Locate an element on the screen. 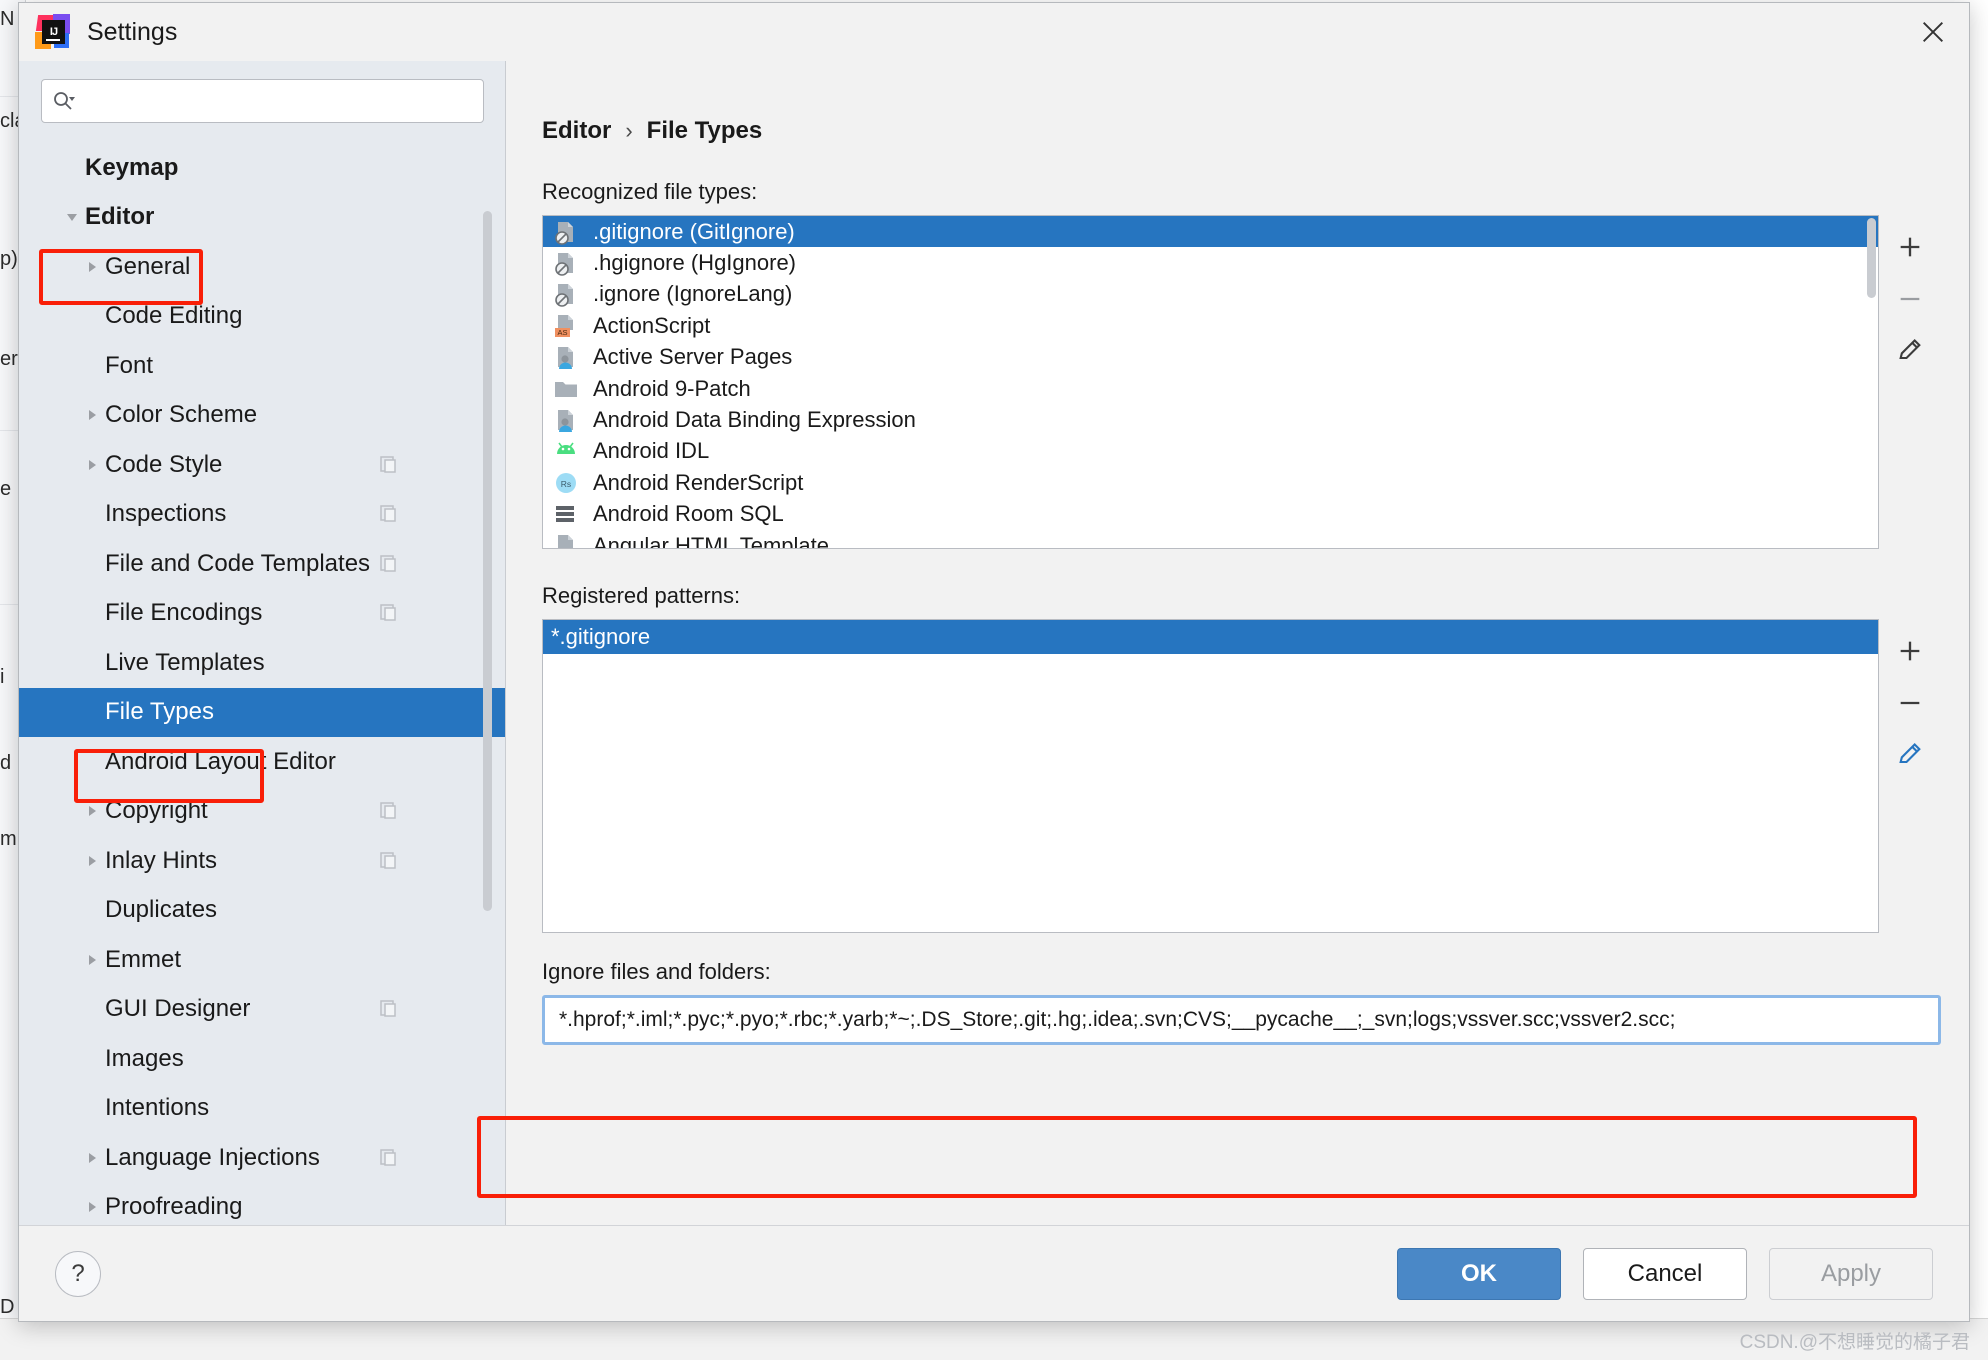 The width and height of the screenshot is (1988, 1360). intellij-logo-icon: IJ is located at coordinates (53, 32).